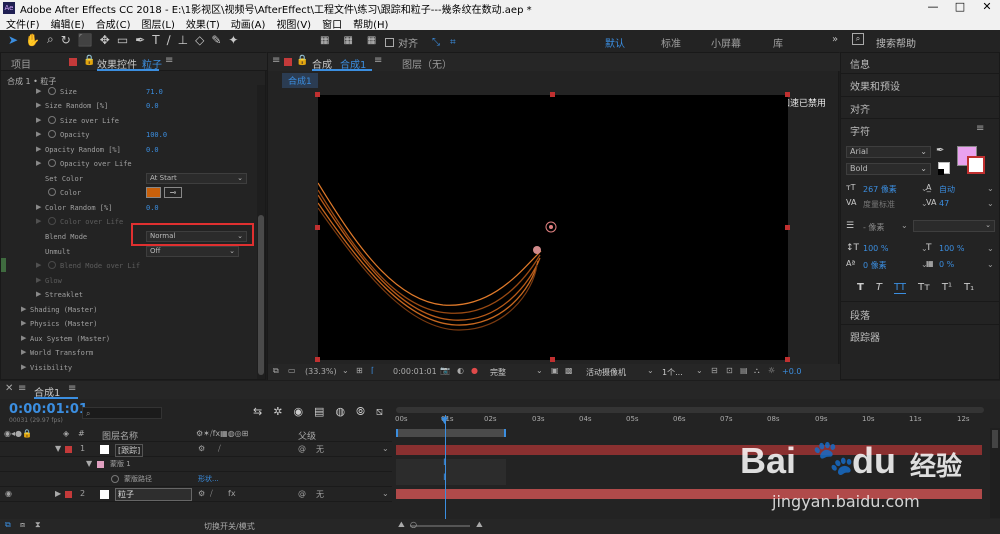  I want to click on panel-align: 对齐, so click(860, 108).